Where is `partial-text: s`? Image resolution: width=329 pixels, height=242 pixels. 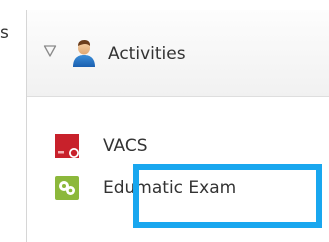
partial-text: s is located at coordinates (4, 33).